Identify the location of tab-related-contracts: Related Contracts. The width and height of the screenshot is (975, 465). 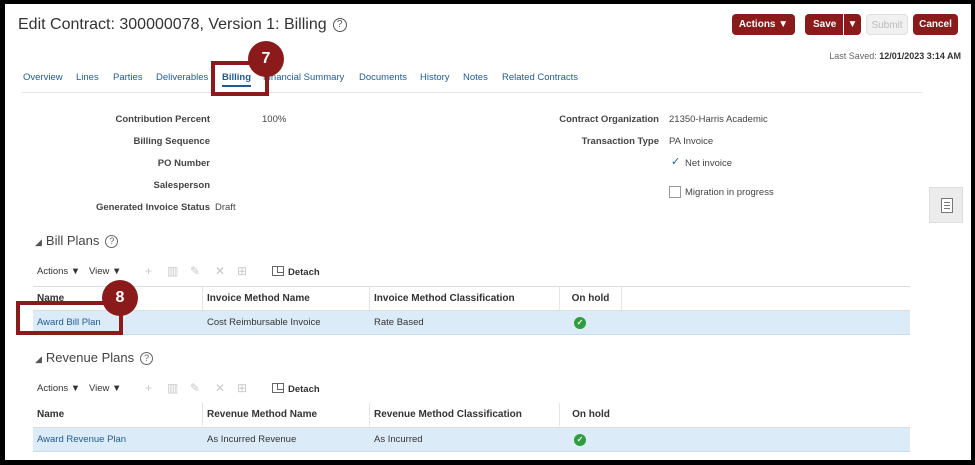
(540, 77).